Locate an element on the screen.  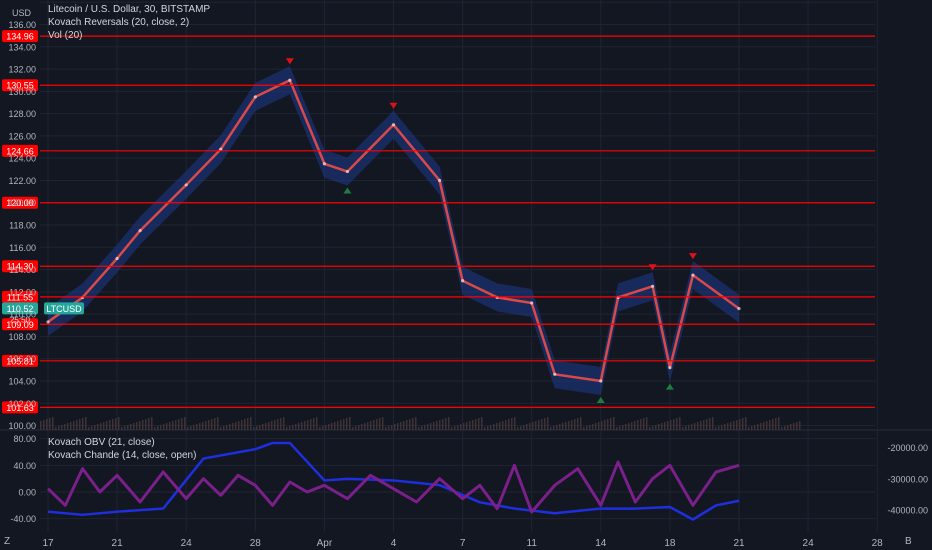
x-tick-label: 28 is located at coordinates (256, 543).